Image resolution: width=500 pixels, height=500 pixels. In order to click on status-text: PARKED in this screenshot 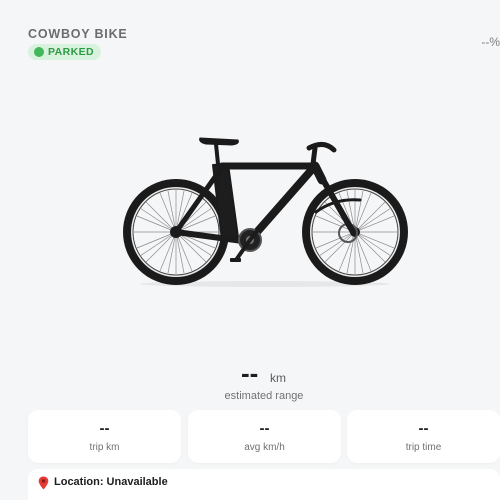, I will do `click(71, 52)`.